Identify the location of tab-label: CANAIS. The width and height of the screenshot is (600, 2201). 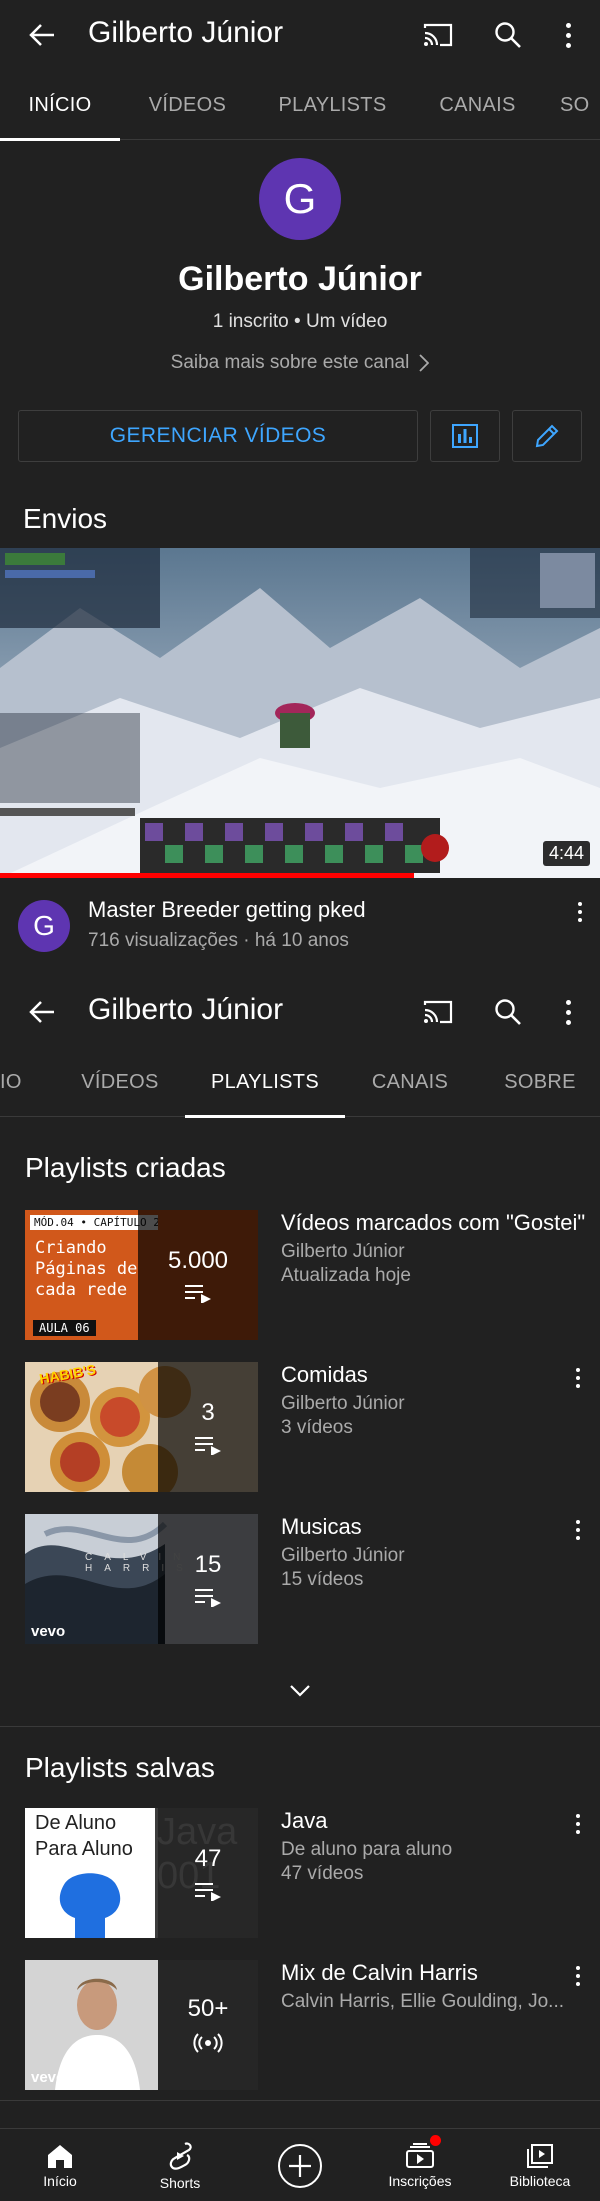
(477, 104).